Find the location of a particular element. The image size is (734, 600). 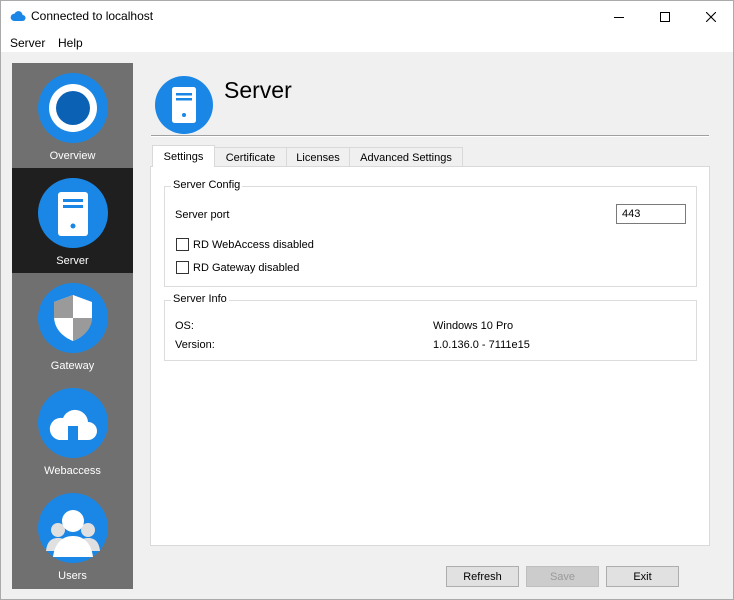

sidebar-item-users: Users is located at coordinates (72, 535).